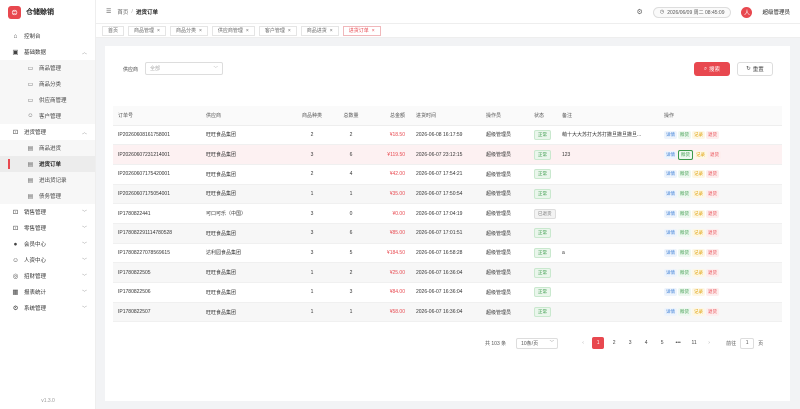 Image resolution: width=800 pixels, height=409 pixels. What do you see at coordinates (184, 68) in the screenshot?
I see `supplier-select: 全部 ﹀` at bounding box center [184, 68].